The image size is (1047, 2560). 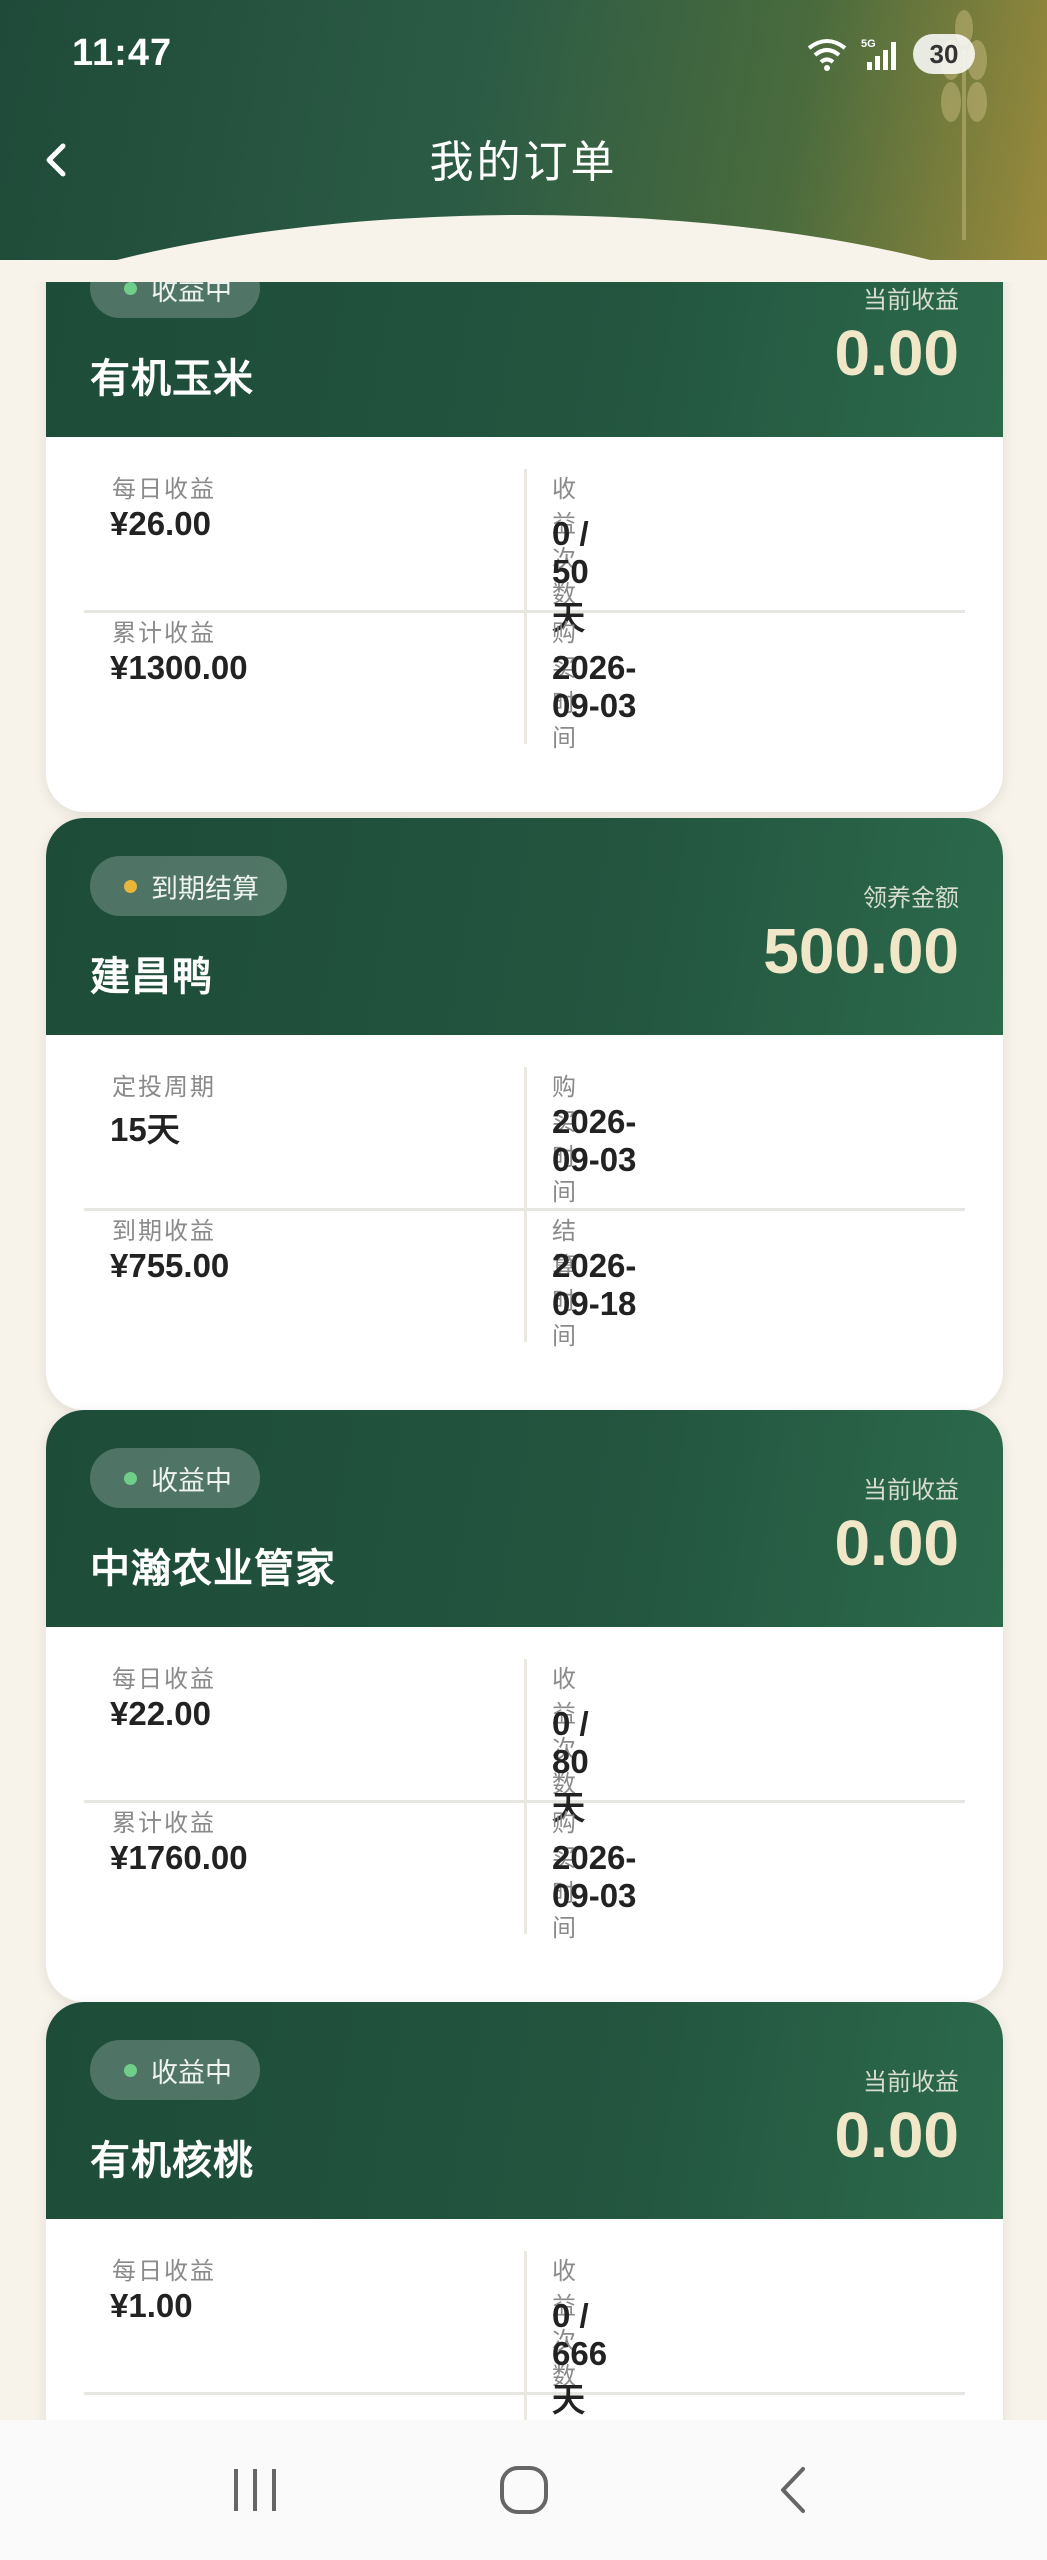 I want to click on system-nav-bar, so click(x=523, y=2490).